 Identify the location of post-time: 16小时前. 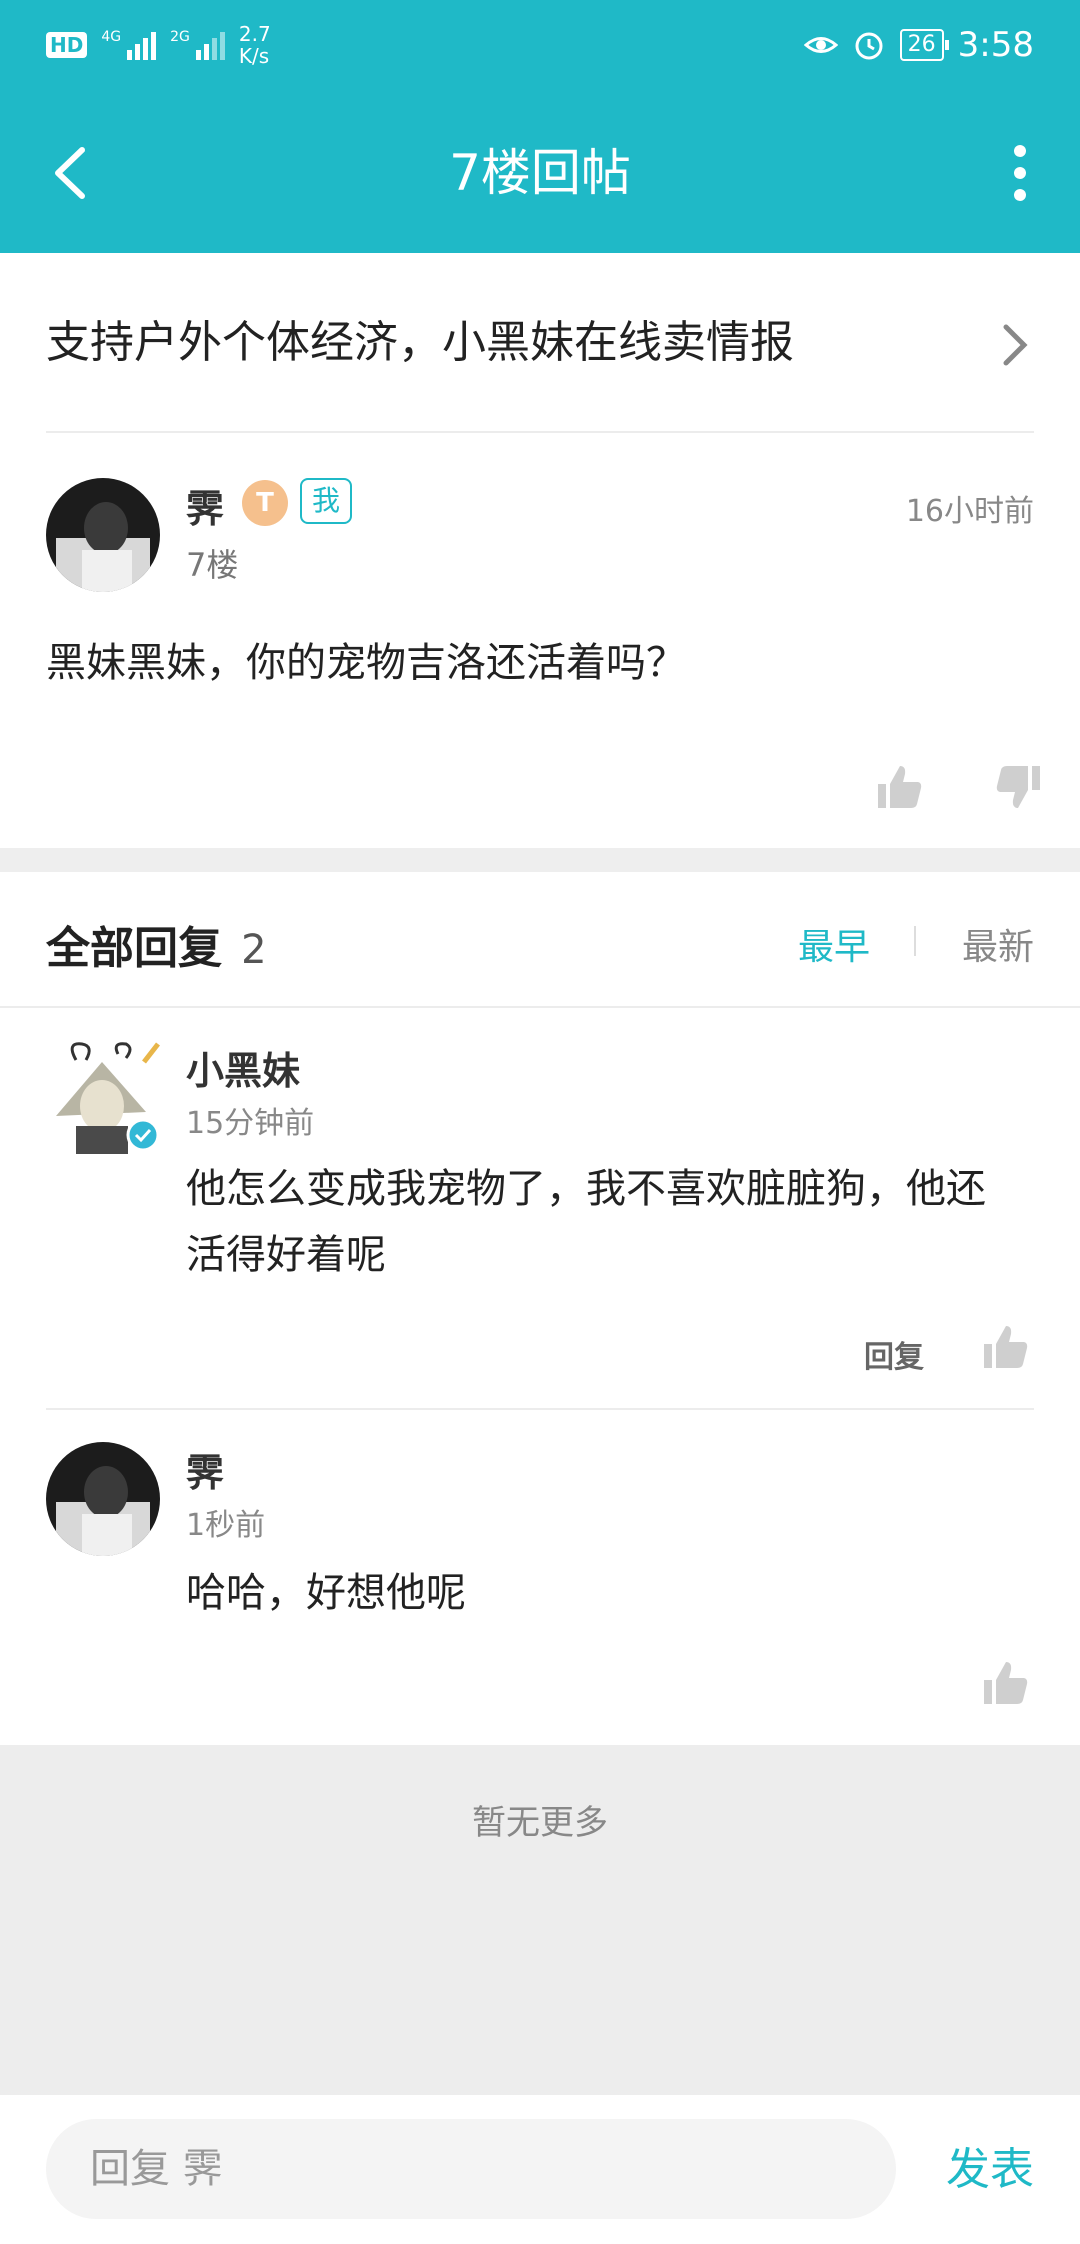
(969, 511).